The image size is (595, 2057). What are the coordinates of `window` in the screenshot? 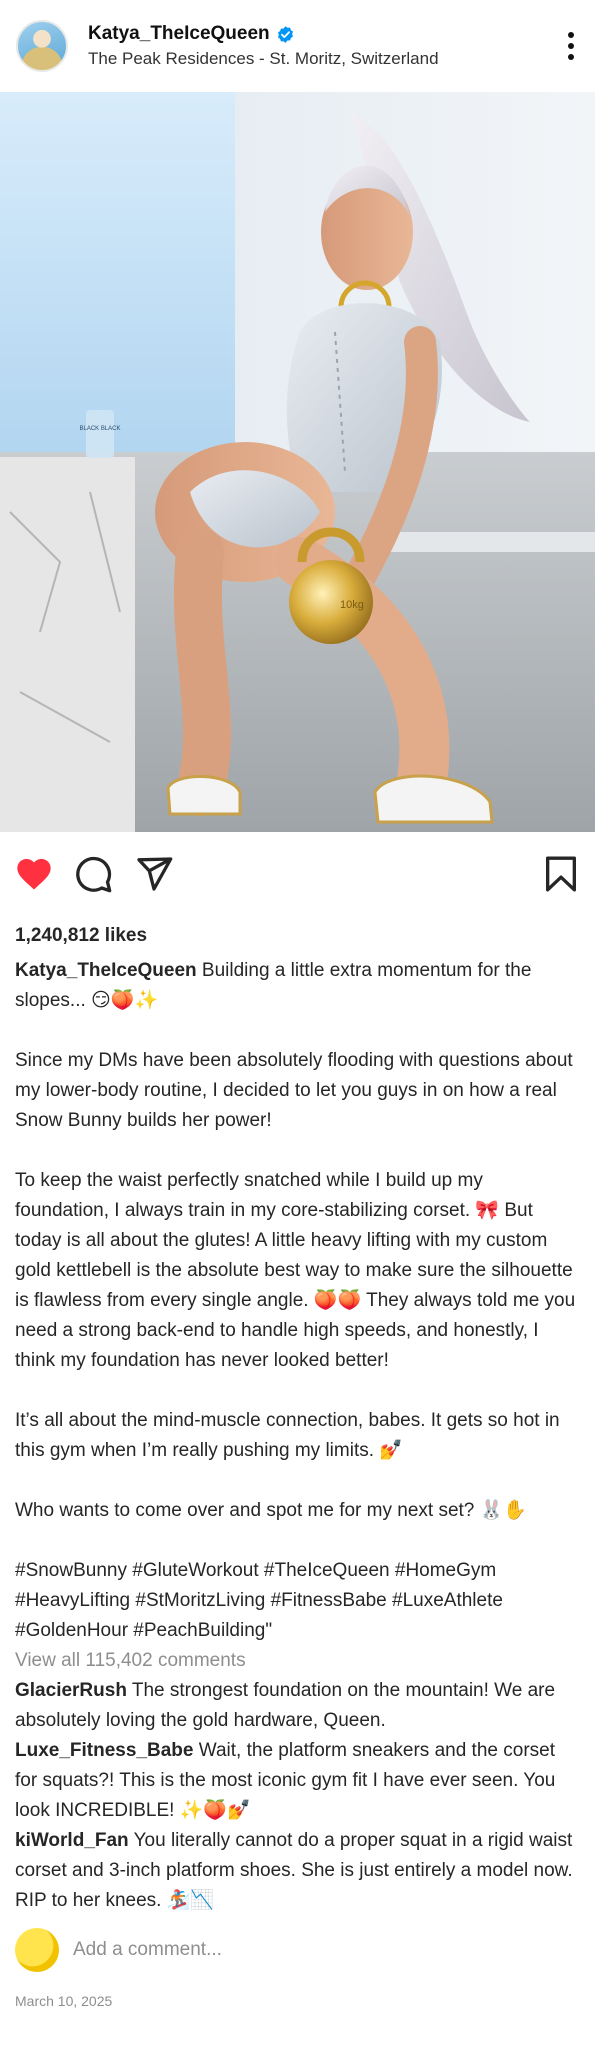 It's located at (117, 292).